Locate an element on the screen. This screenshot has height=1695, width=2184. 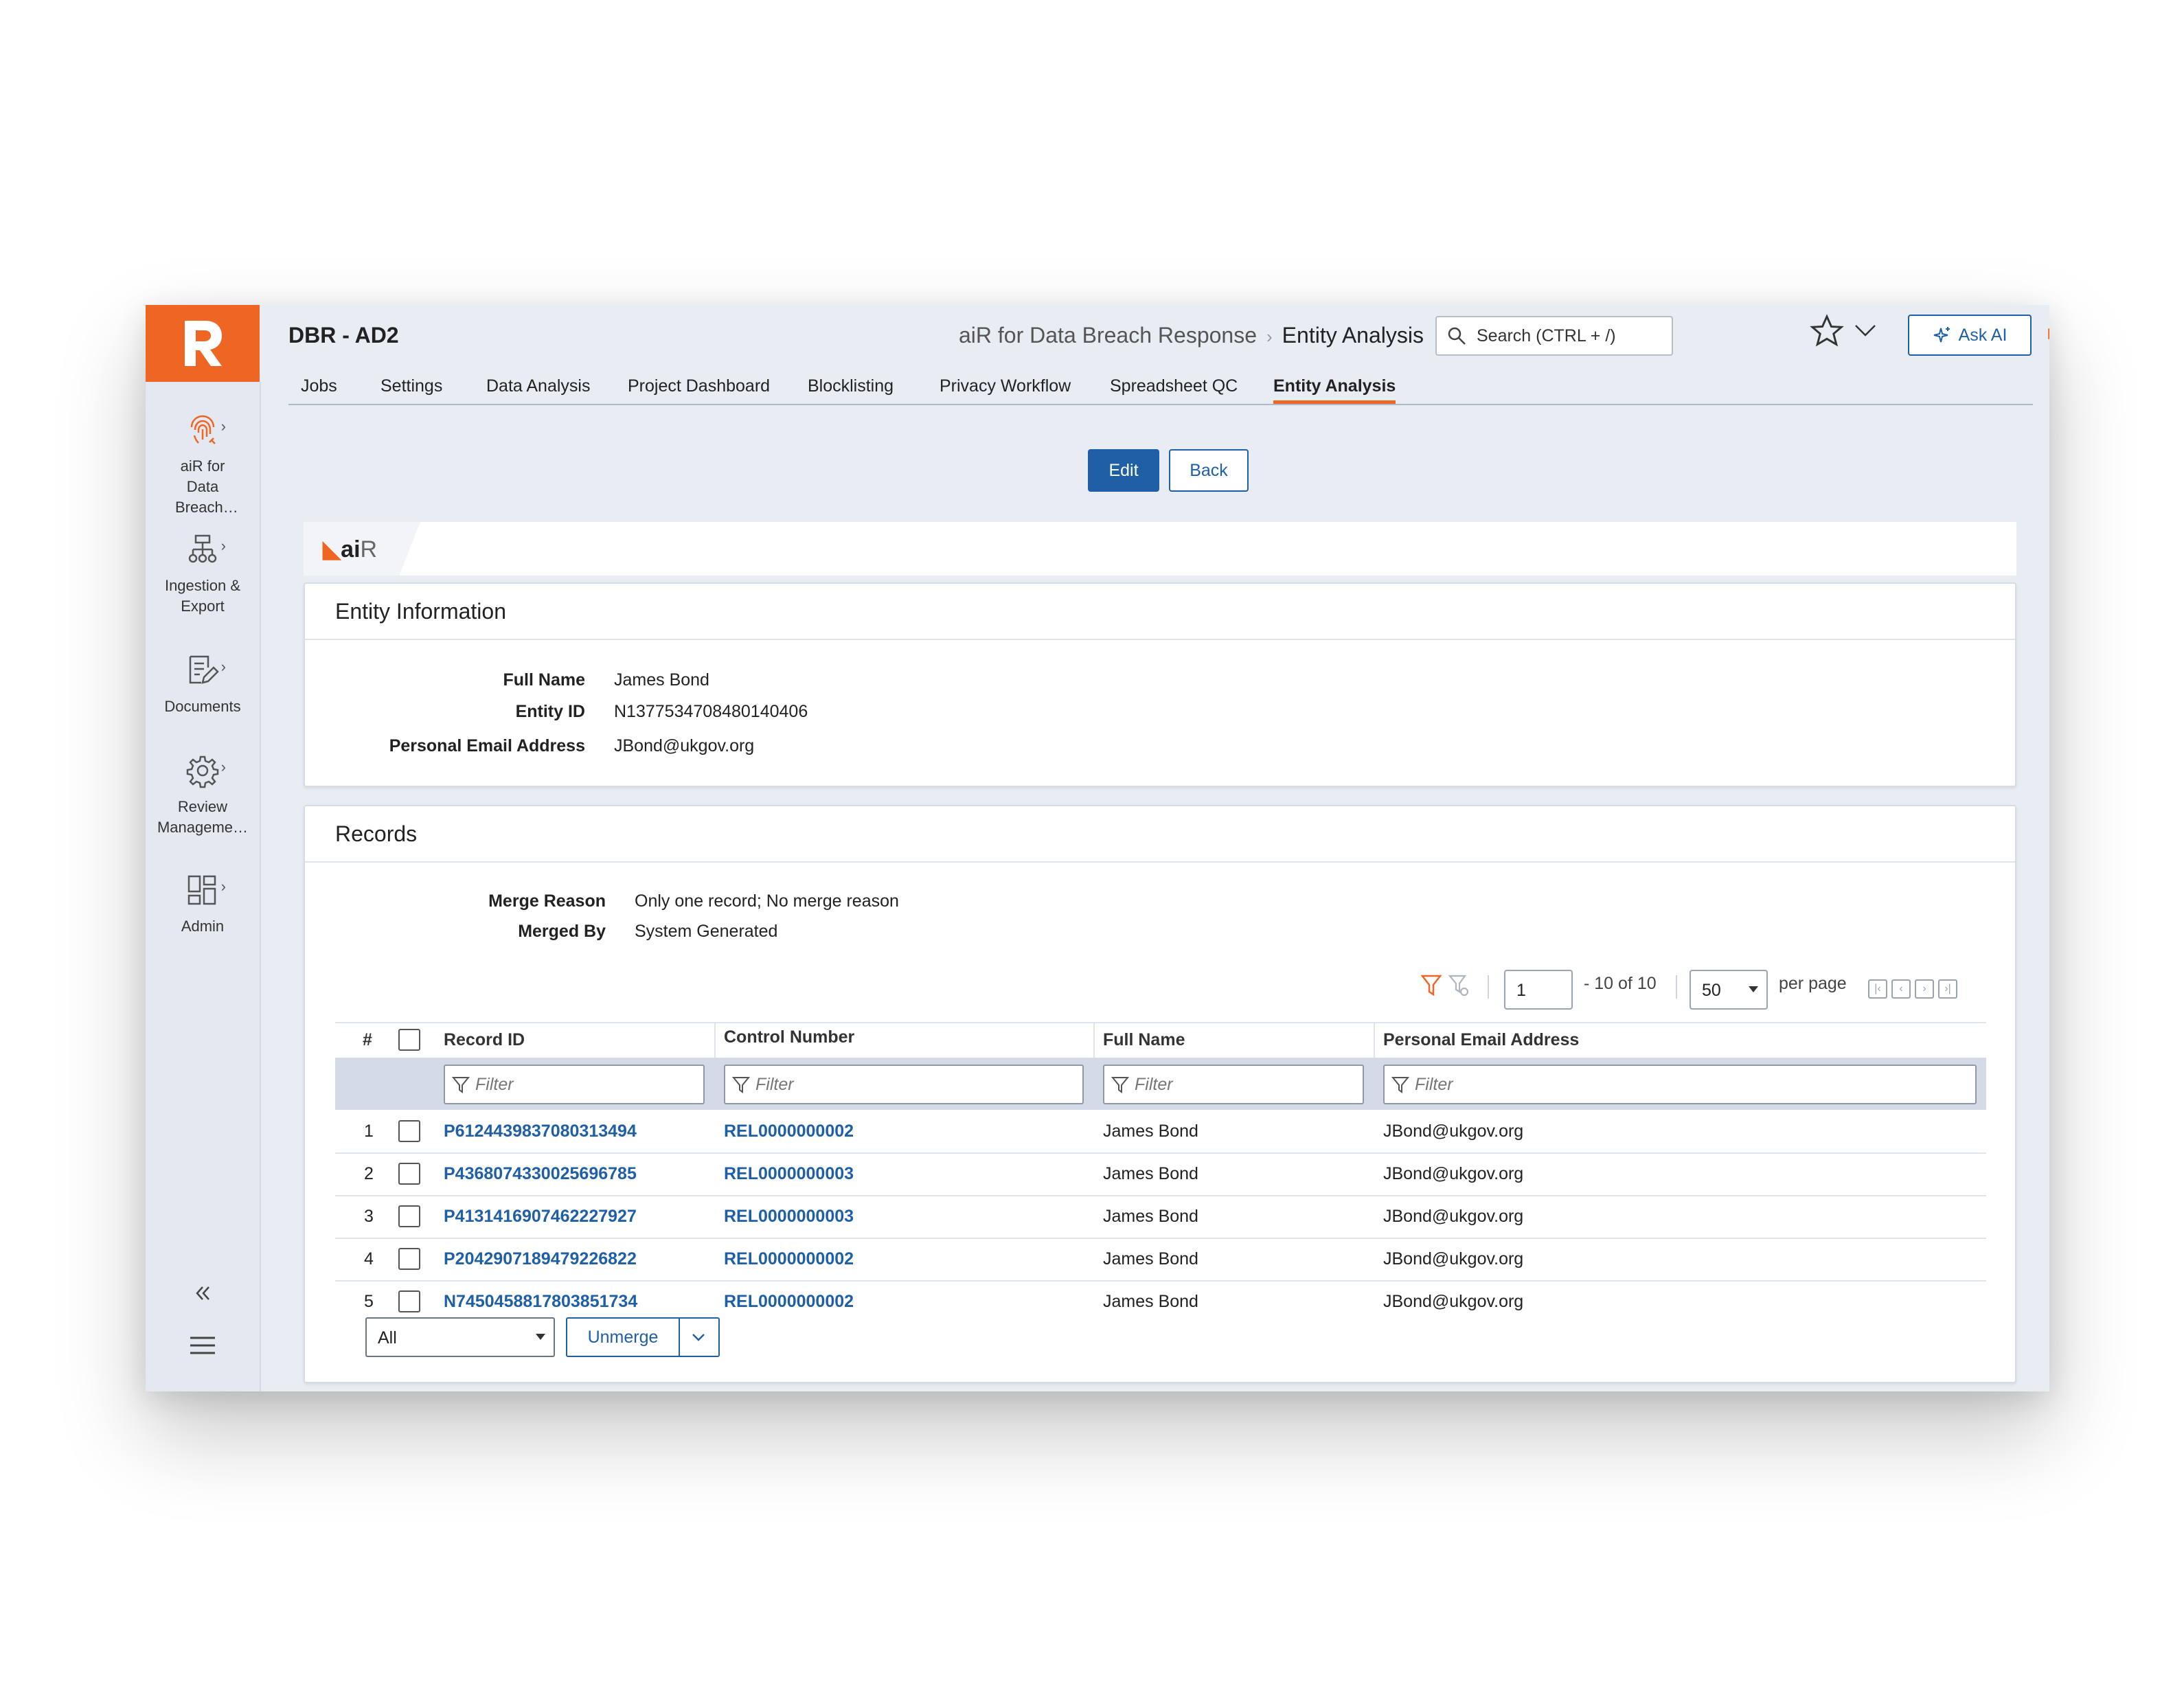
row-number: 2 is located at coordinates (369, 1173).